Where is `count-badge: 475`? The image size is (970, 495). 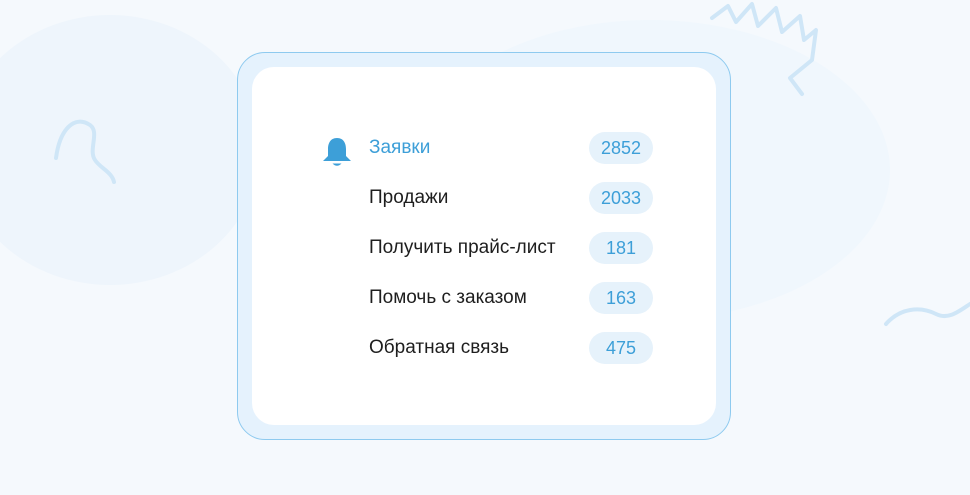 count-badge: 475 is located at coordinates (621, 348).